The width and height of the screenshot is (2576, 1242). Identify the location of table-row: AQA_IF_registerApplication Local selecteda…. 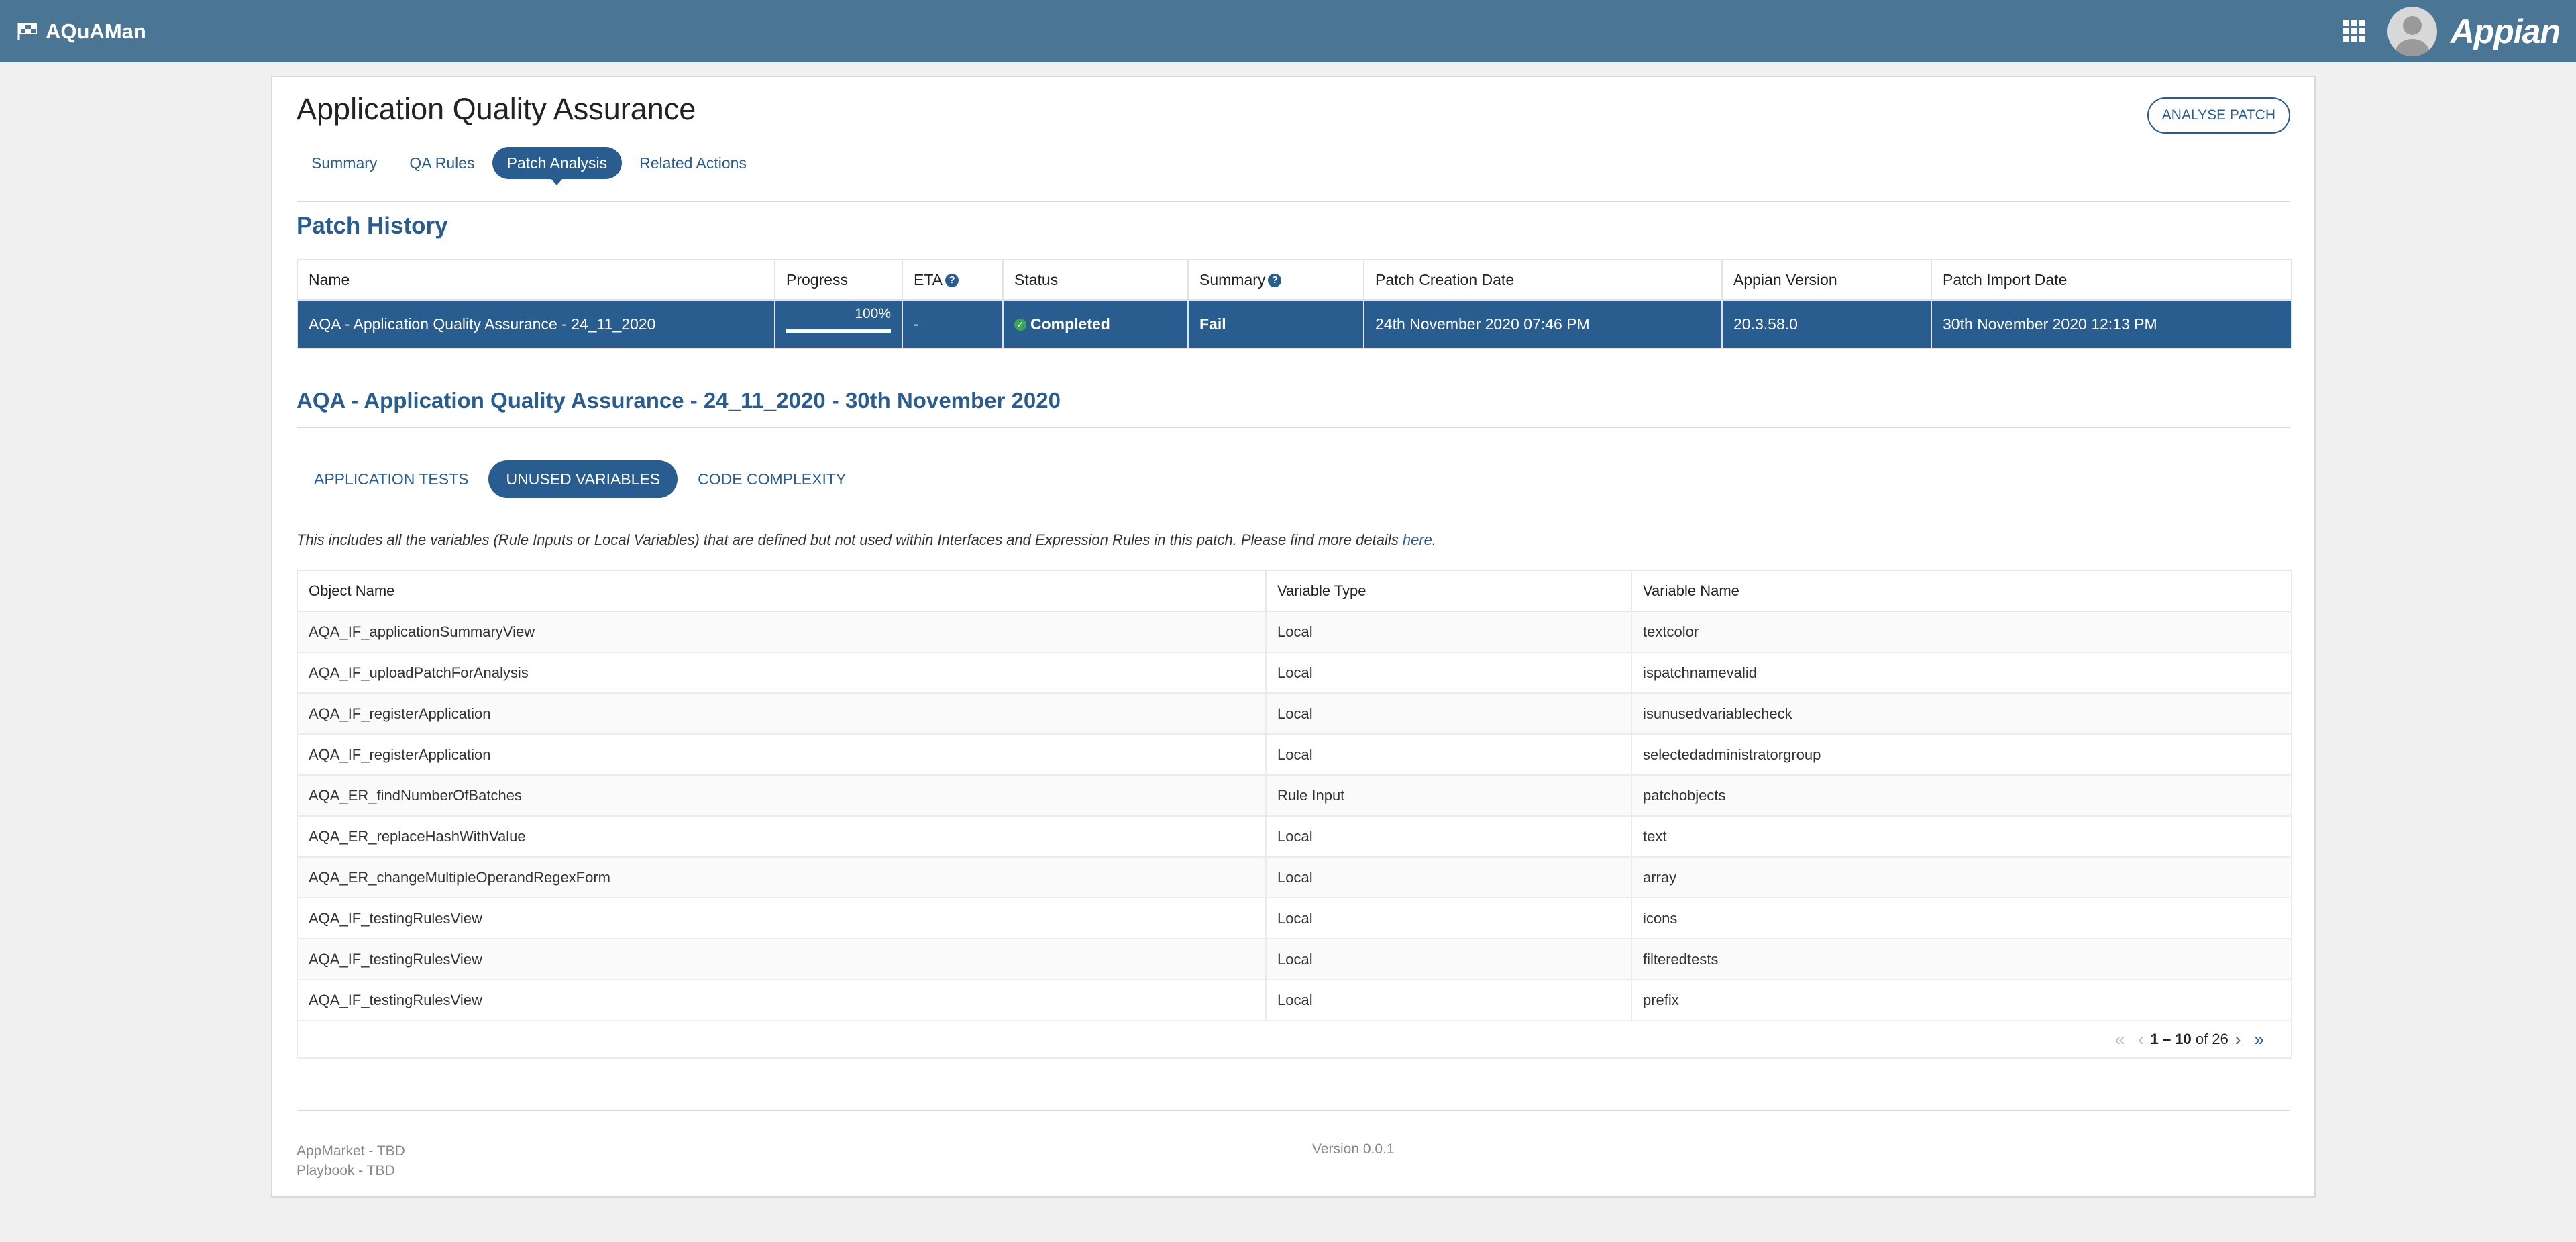
(1294, 755).